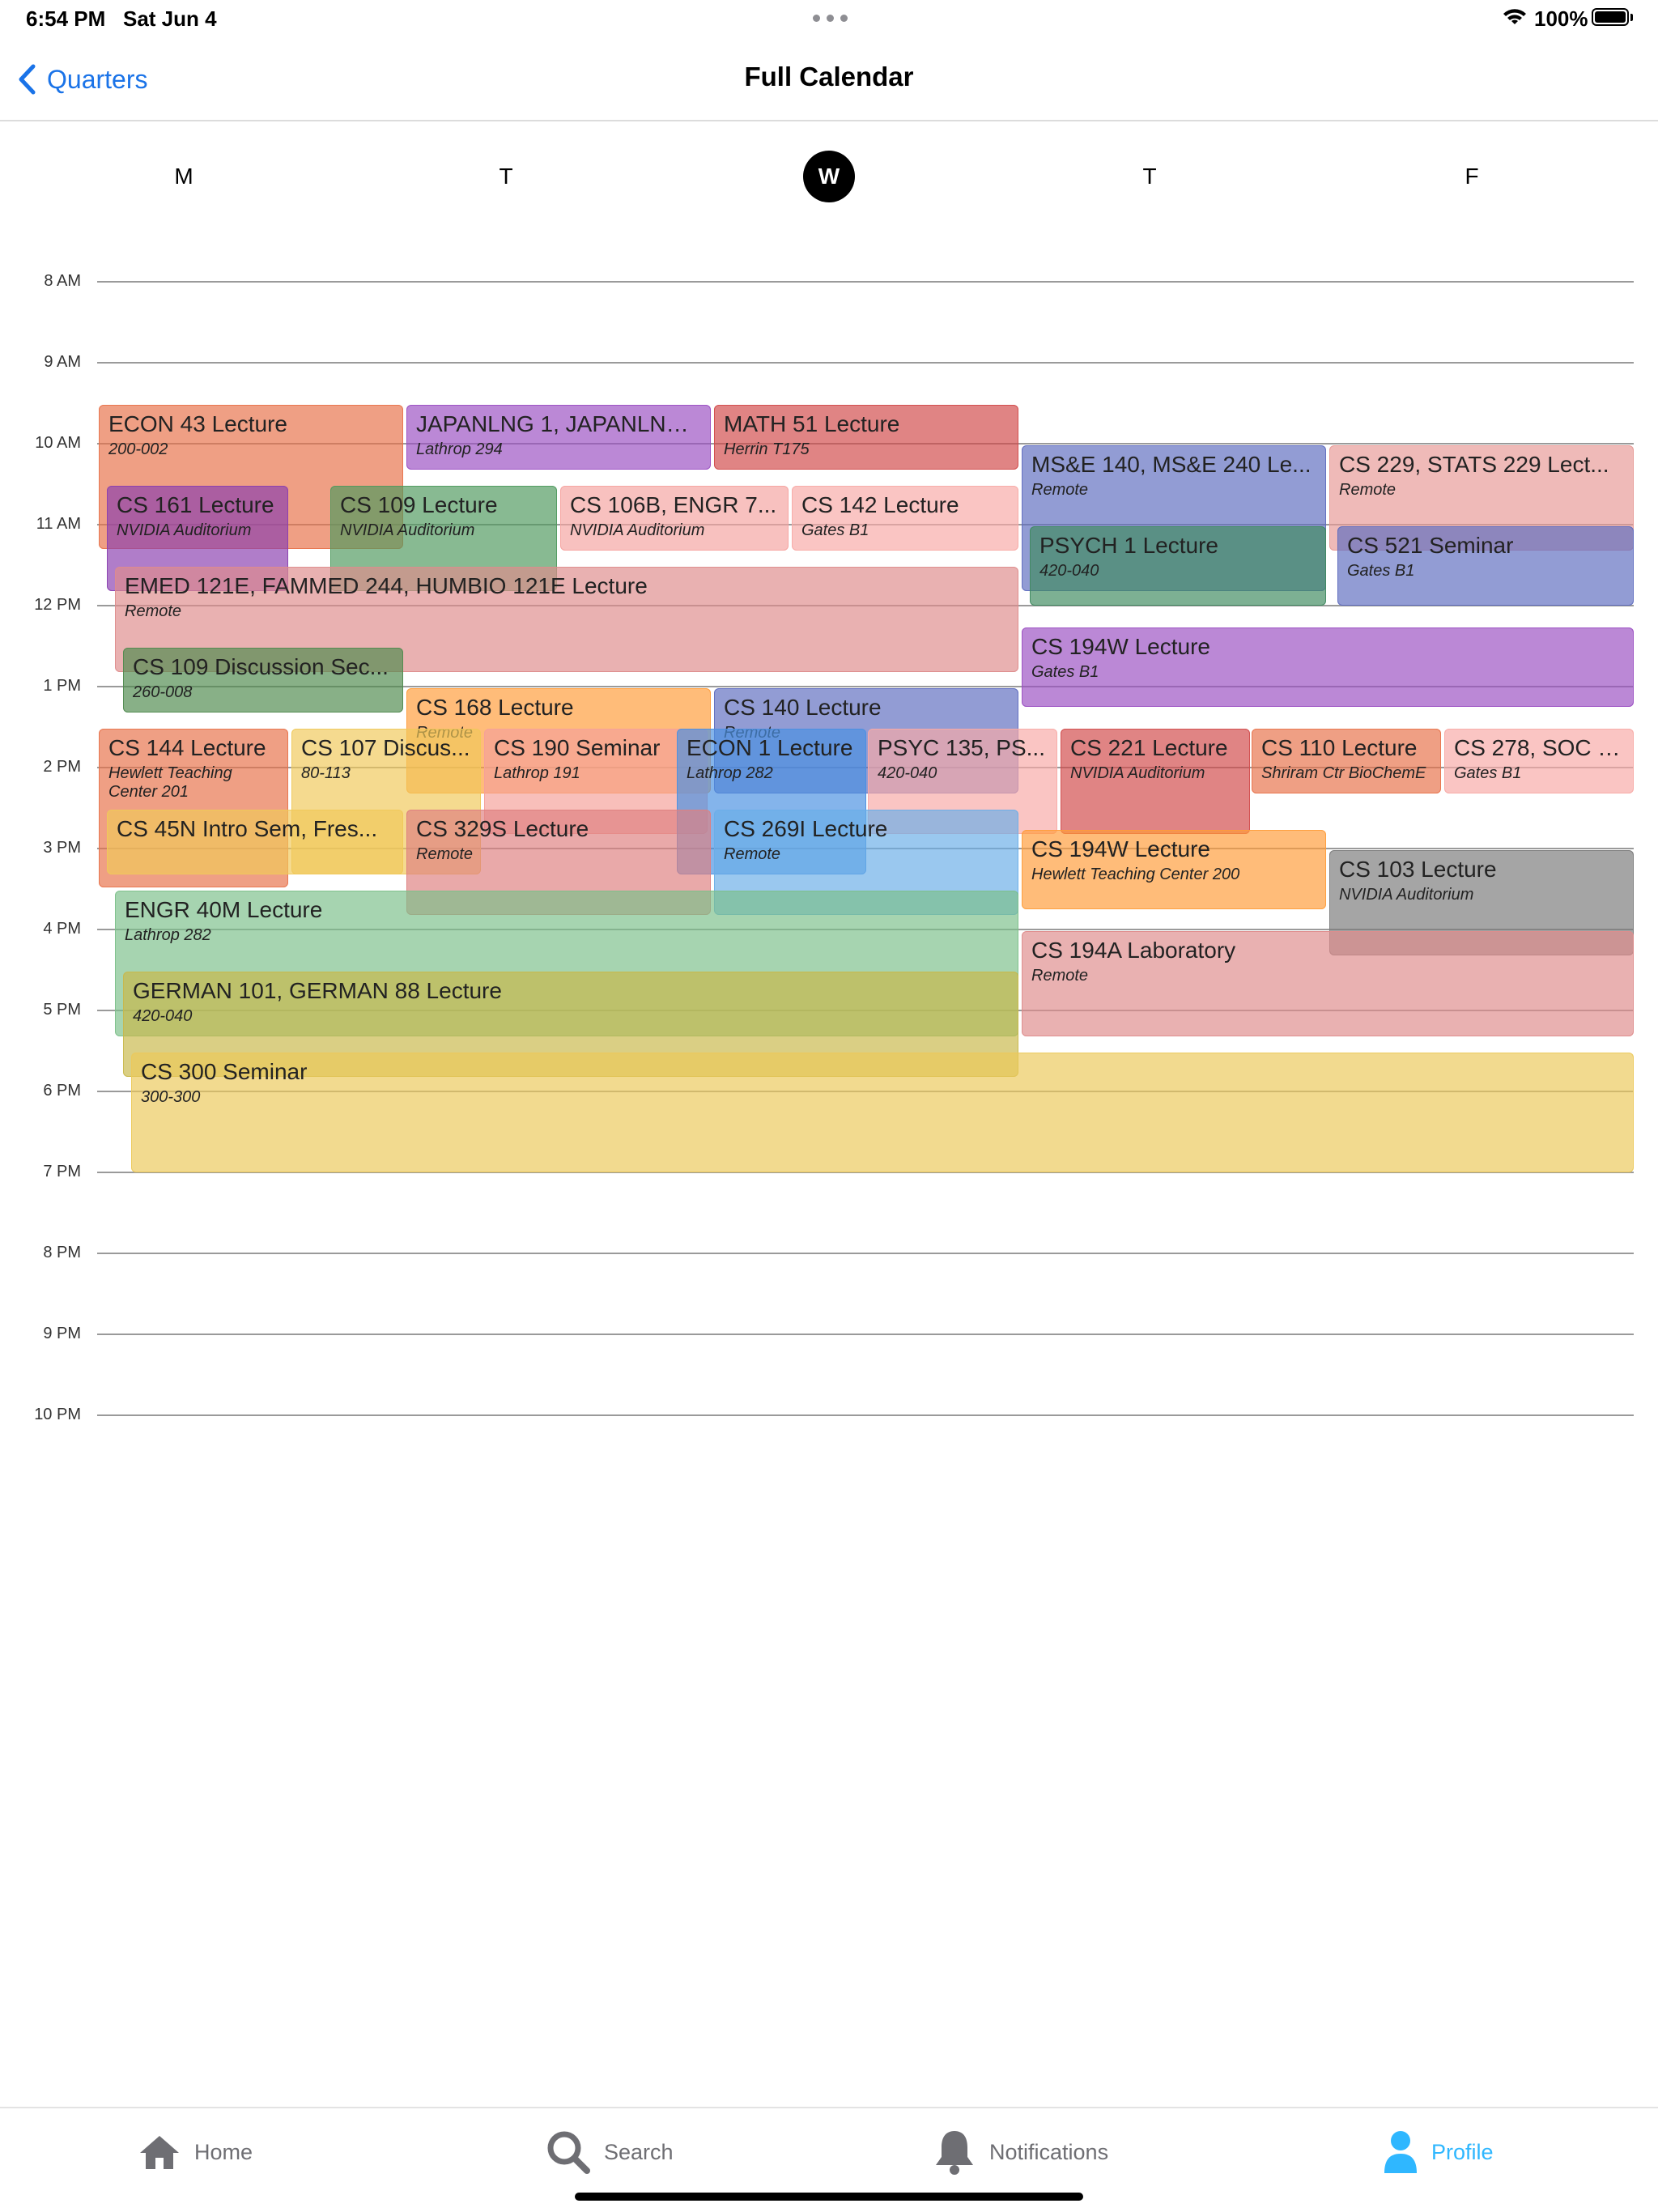 The width and height of the screenshot is (1658, 2212). What do you see at coordinates (1485, 566) in the screenshot?
I see `event-block: CS 521 Seminar Gates B1` at bounding box center [1485, 566].